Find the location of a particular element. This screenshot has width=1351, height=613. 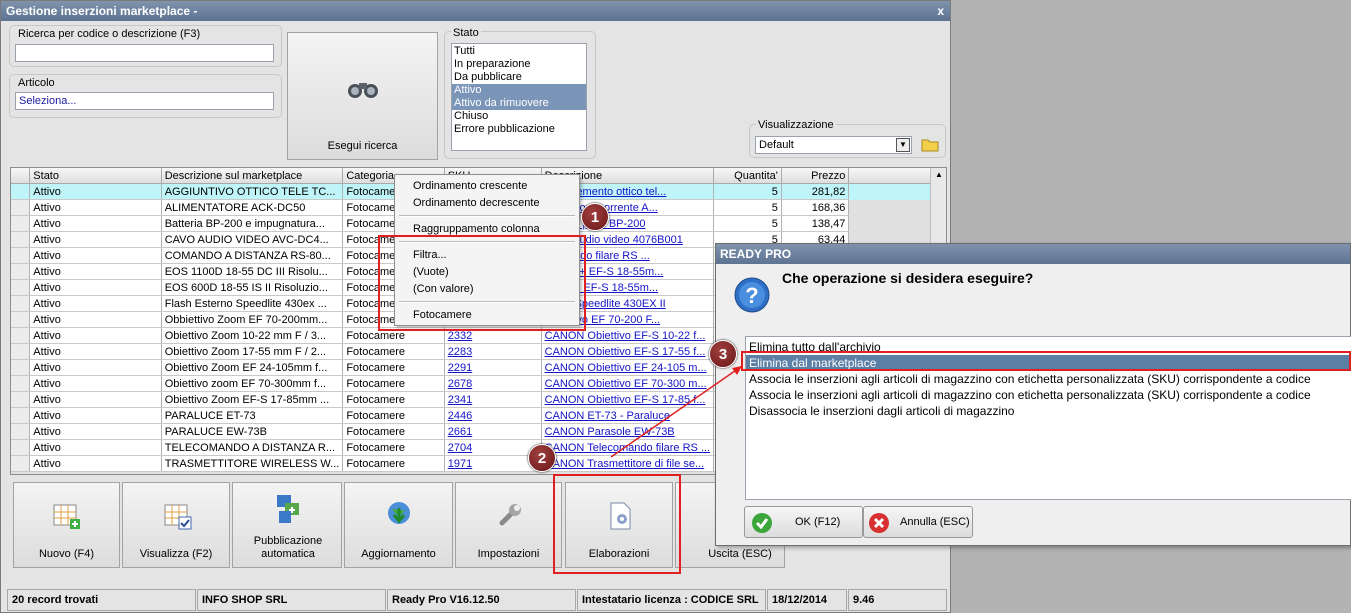

step-badge-1: 1 is located at coordinates (595, 217).